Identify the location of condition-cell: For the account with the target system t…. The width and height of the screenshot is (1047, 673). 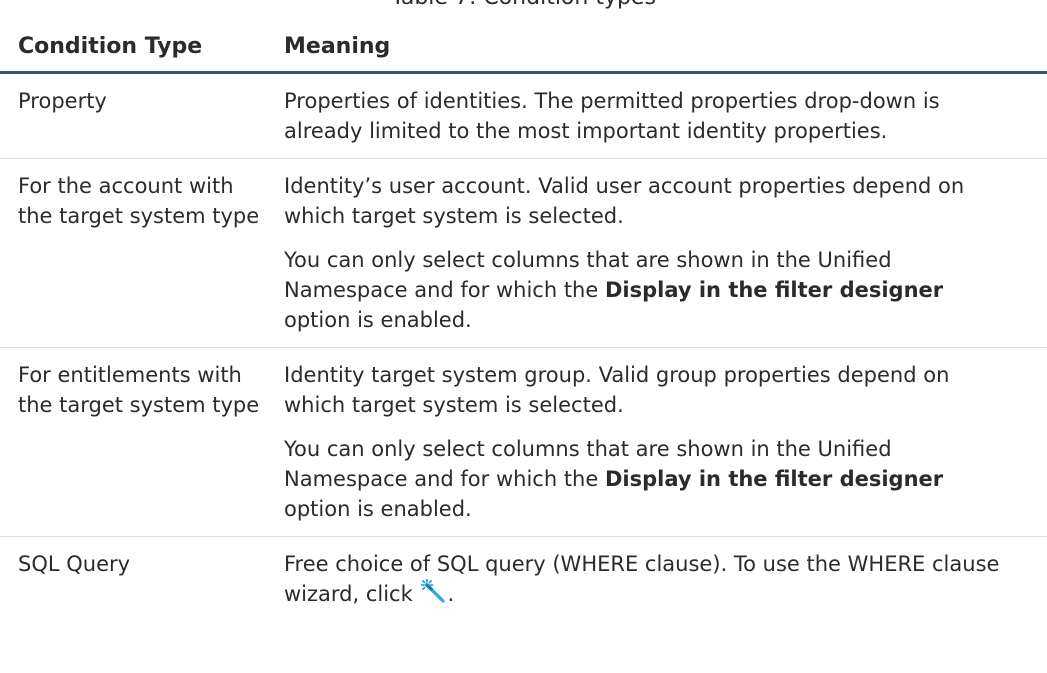
(133, 253).